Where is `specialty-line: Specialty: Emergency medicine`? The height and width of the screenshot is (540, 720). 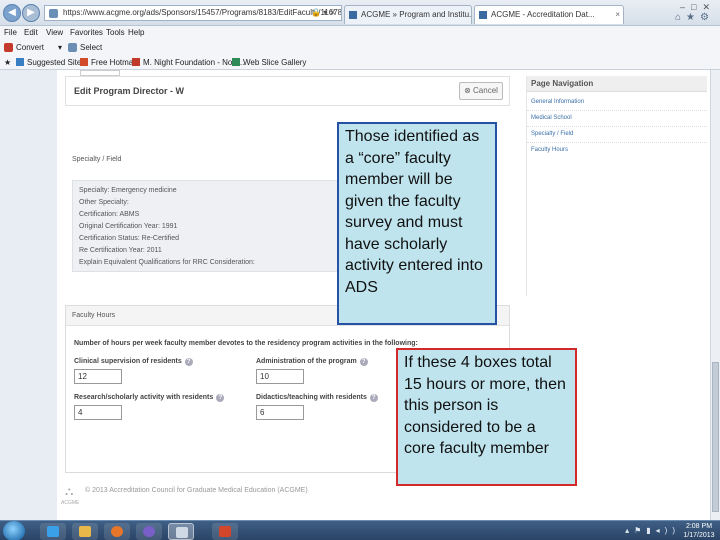 specialty-line: Specialty: Emergency medicine is located at coordinates (128, 190).